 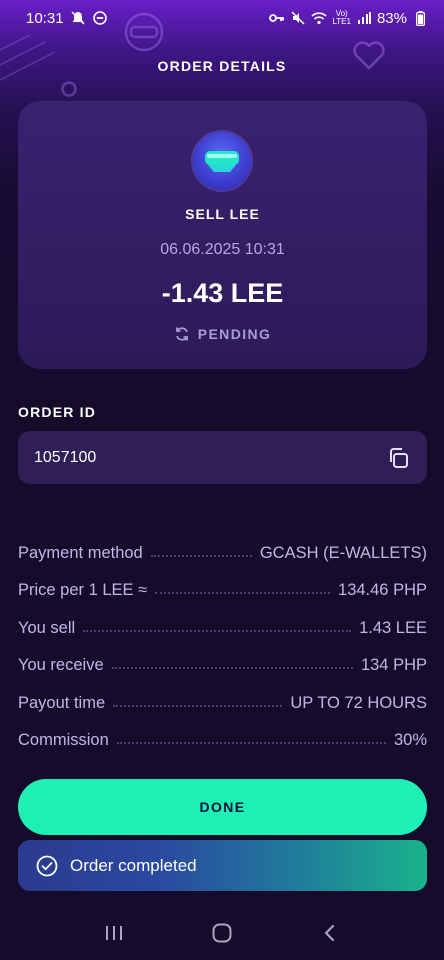 What do you see at coordinates (78, 18) in the screenshot?
I see `notification-icon` at bounding box center [78, 18].